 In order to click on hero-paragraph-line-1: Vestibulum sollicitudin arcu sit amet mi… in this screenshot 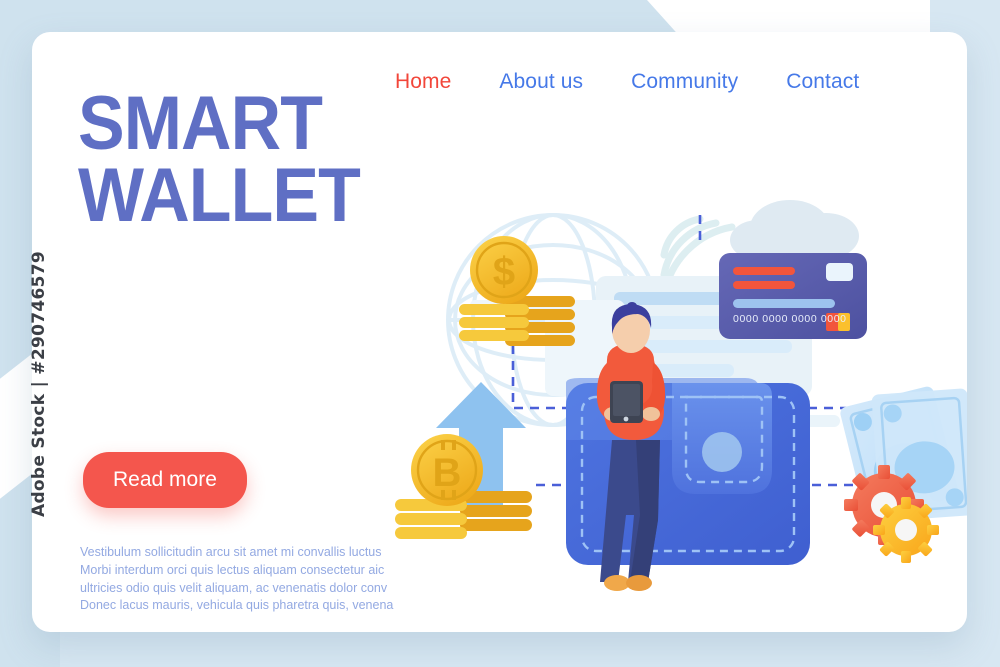, I will do `click(231, 552)`.